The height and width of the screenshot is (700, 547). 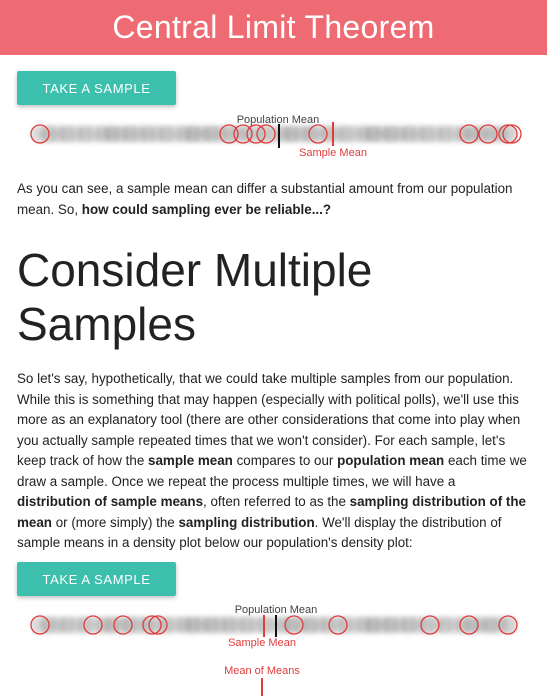 I want to click on page-title: Central Limit Theorem, so click(x=273, y=27).